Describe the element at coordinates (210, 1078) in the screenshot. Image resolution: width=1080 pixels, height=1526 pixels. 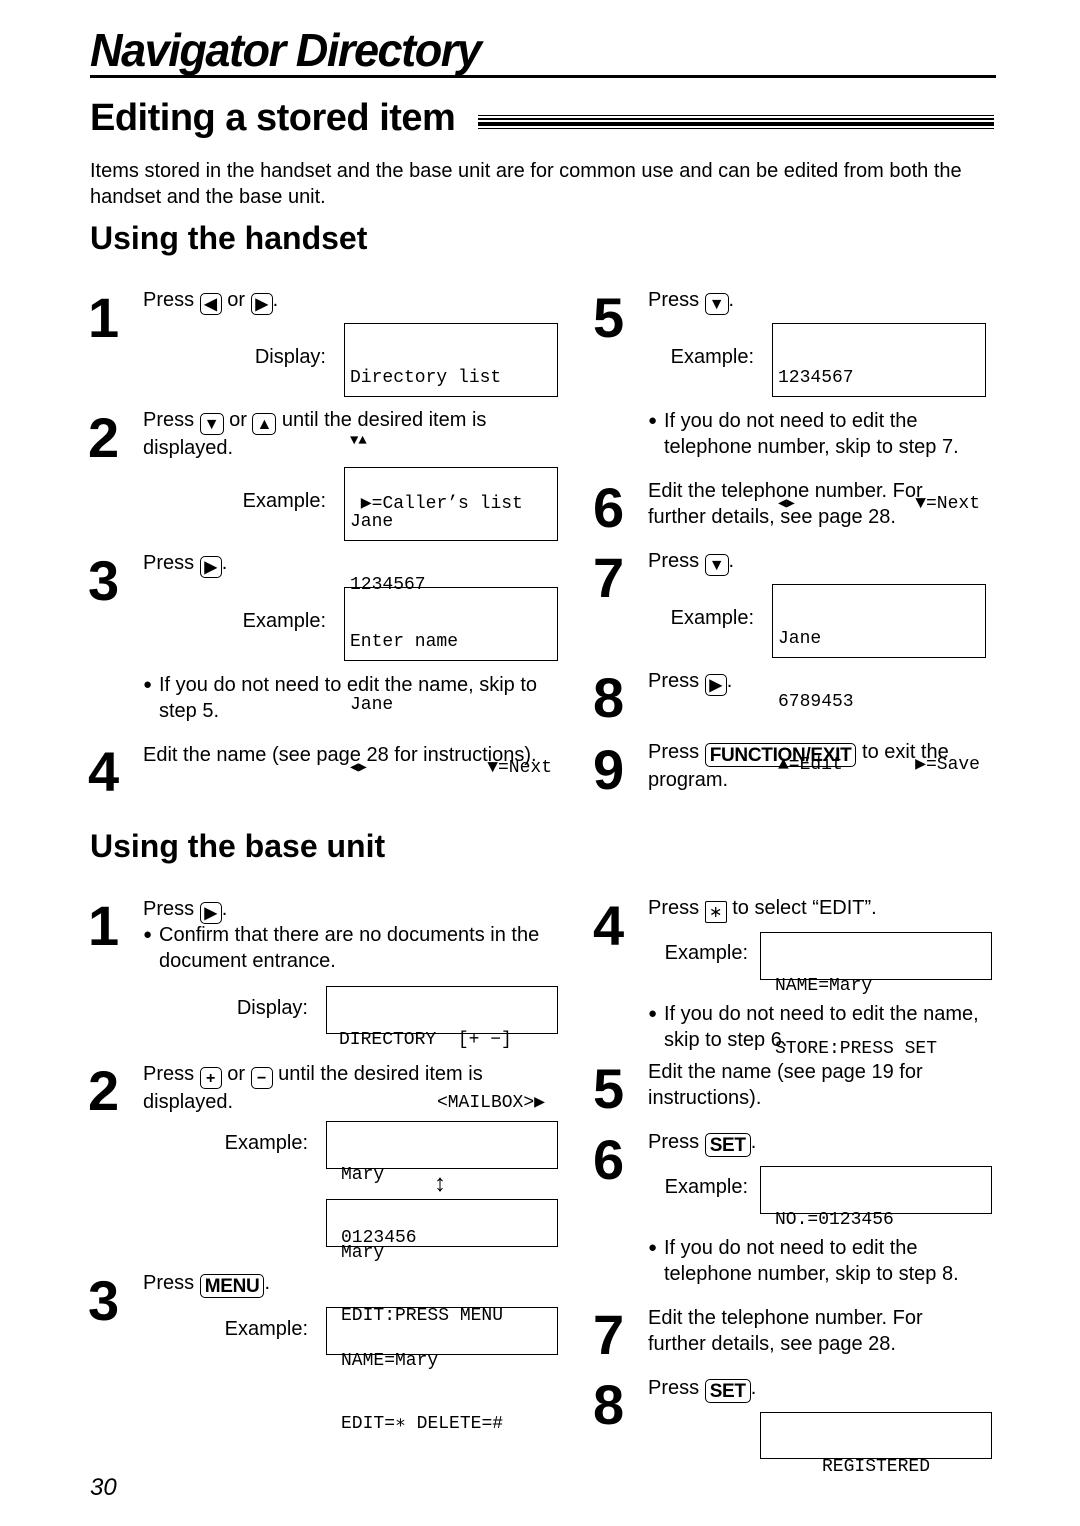
I see `plus-key: +` at that location.